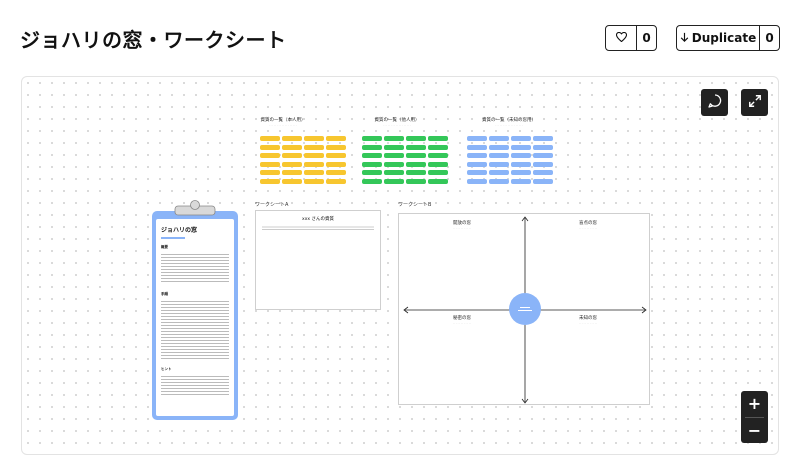 The height and width of the screenshot is (472, 800). Describe the element at coordinates (754, 404) in the screenshot. I see `zoom-in-button: +` at that location.